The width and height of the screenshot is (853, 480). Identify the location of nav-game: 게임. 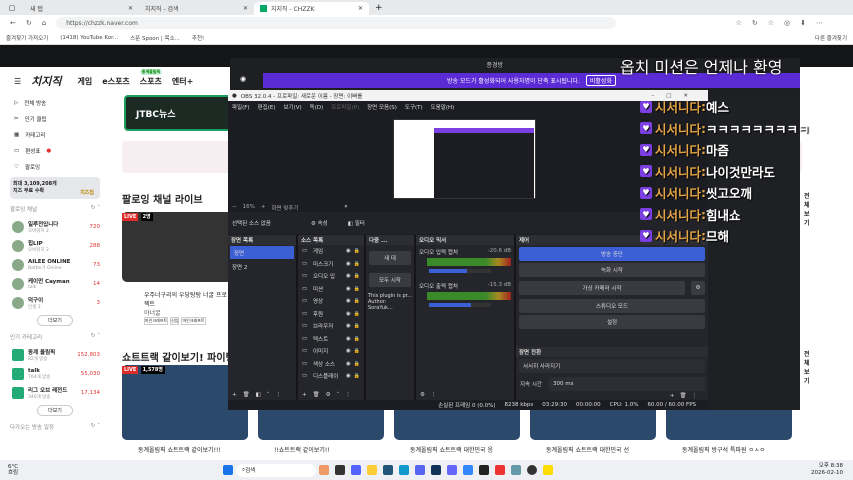
(85, 81).